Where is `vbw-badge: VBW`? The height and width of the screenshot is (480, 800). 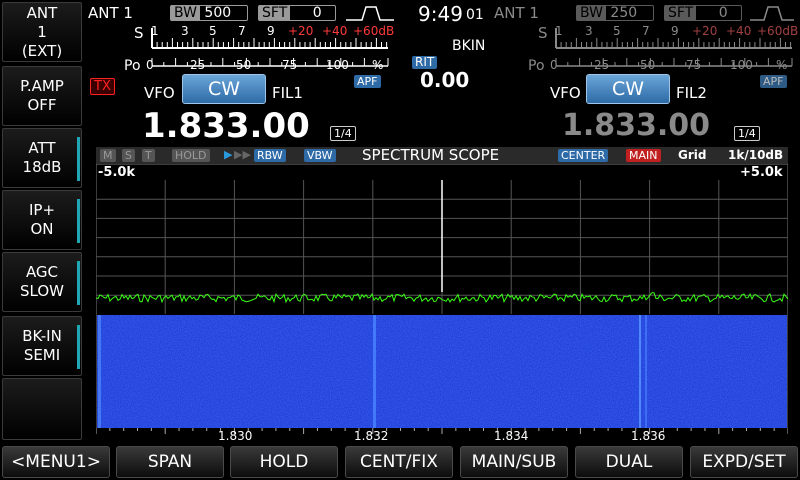
vbw-badge: VBW is located at coordinates (320, 155).